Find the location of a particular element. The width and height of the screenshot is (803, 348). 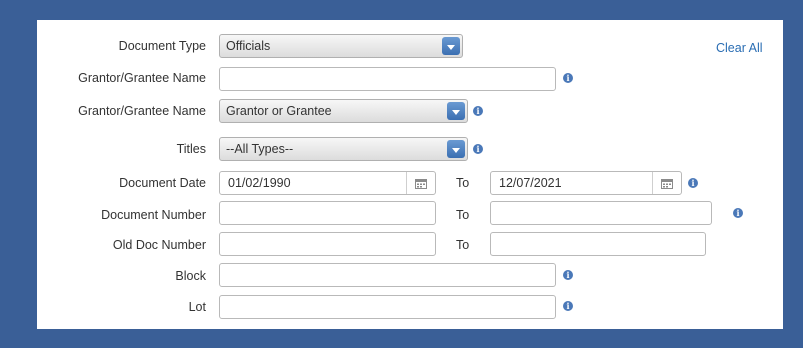

titles-label: Titles is located at coordinates (191, 149).